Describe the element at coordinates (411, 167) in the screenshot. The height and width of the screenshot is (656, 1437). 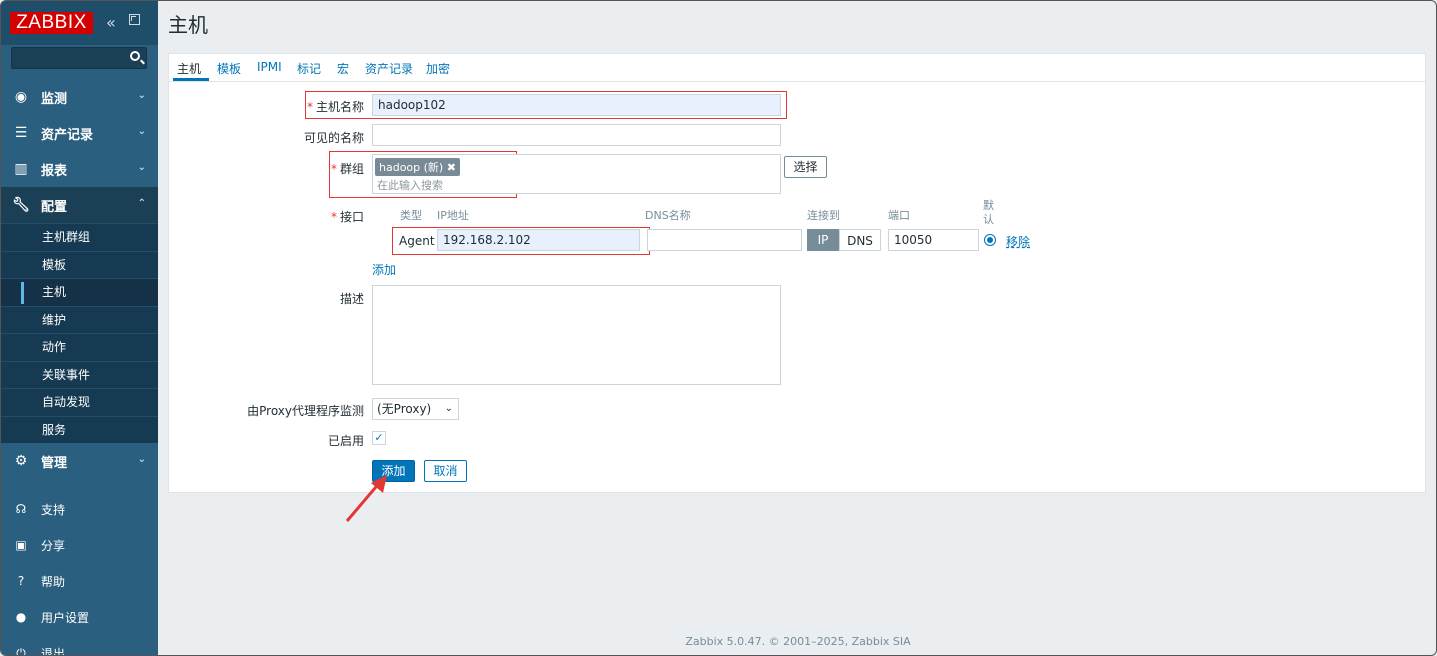
I see `group-tag-label: hadoop (新)` at that location.